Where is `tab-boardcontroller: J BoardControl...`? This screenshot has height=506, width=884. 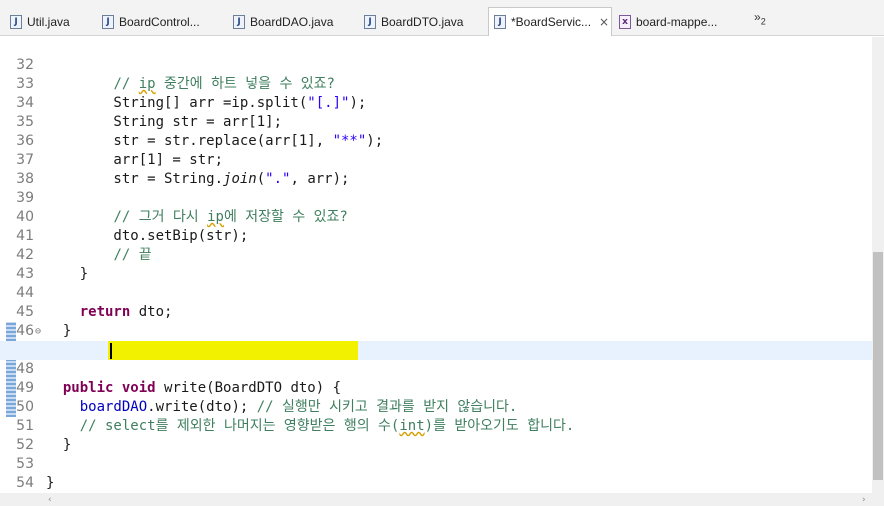 tab-boardcontroller: J BoardControl... is located at coordinates (162, 22).